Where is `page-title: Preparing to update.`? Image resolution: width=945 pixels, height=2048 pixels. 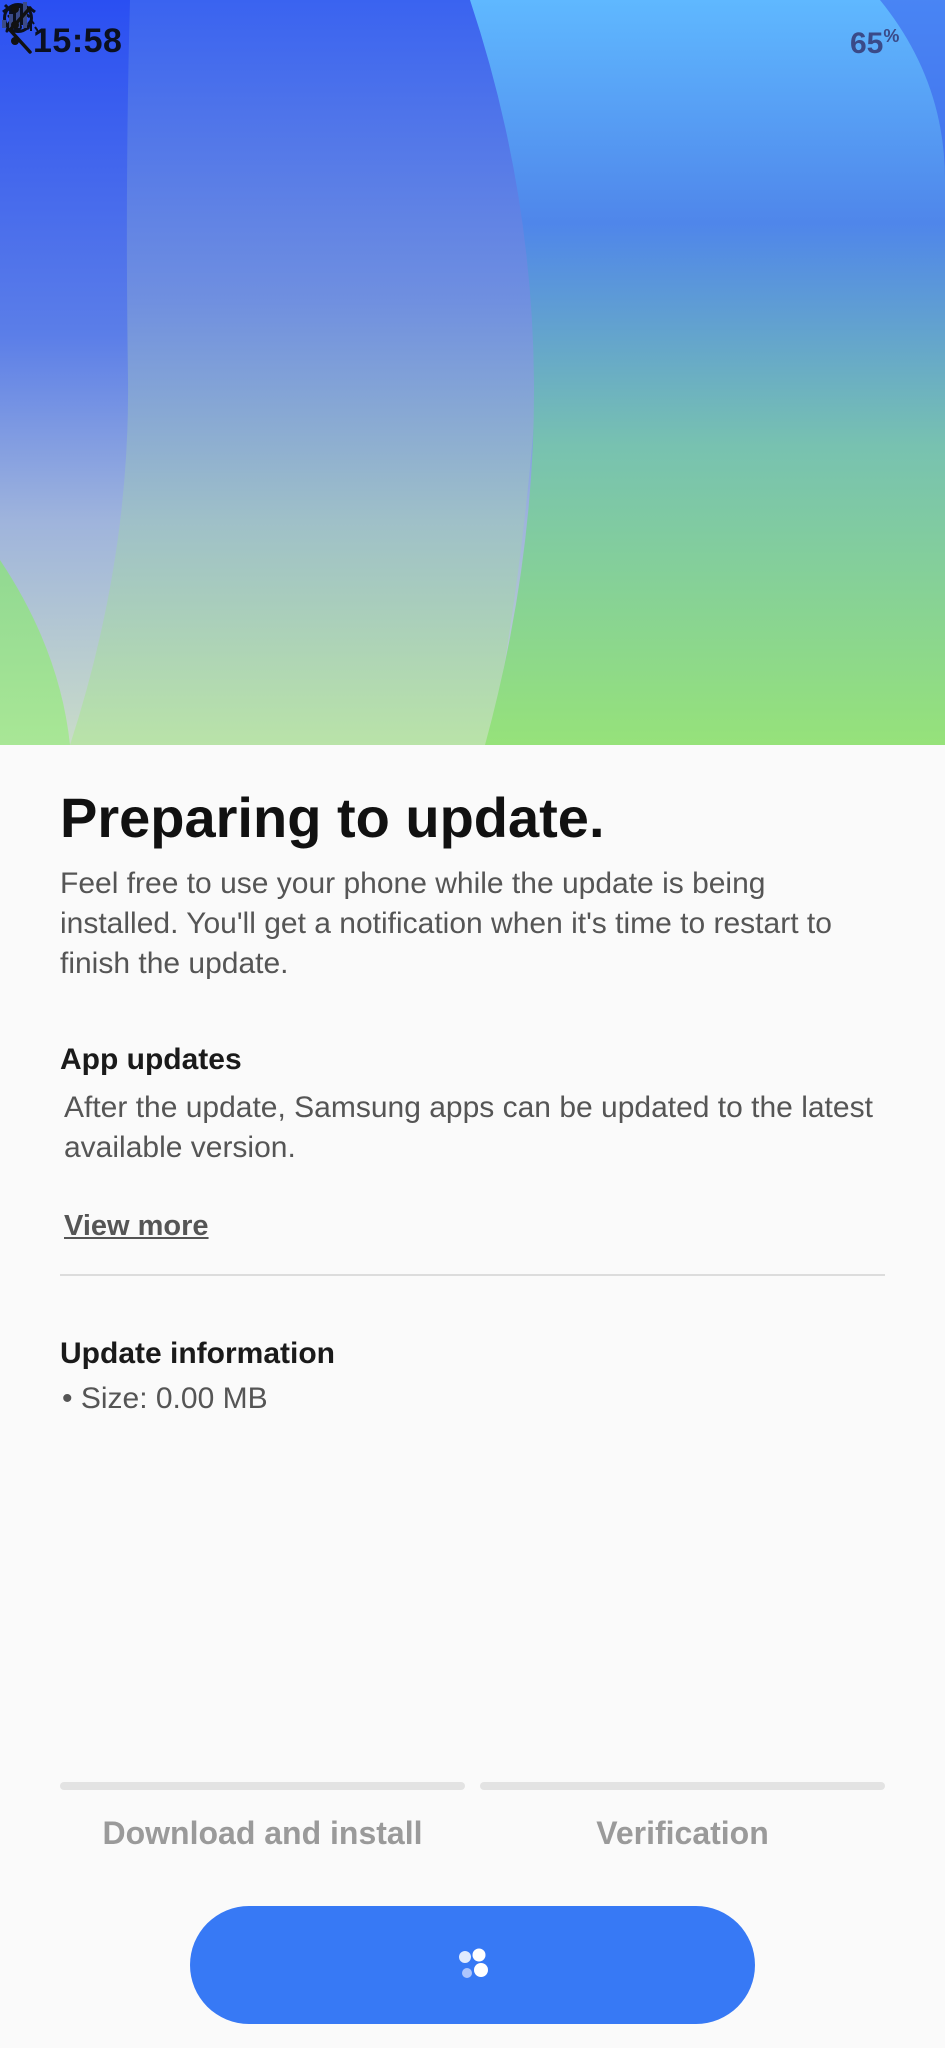
page-title: Preparing to update. is located at coordinates (332, 817).